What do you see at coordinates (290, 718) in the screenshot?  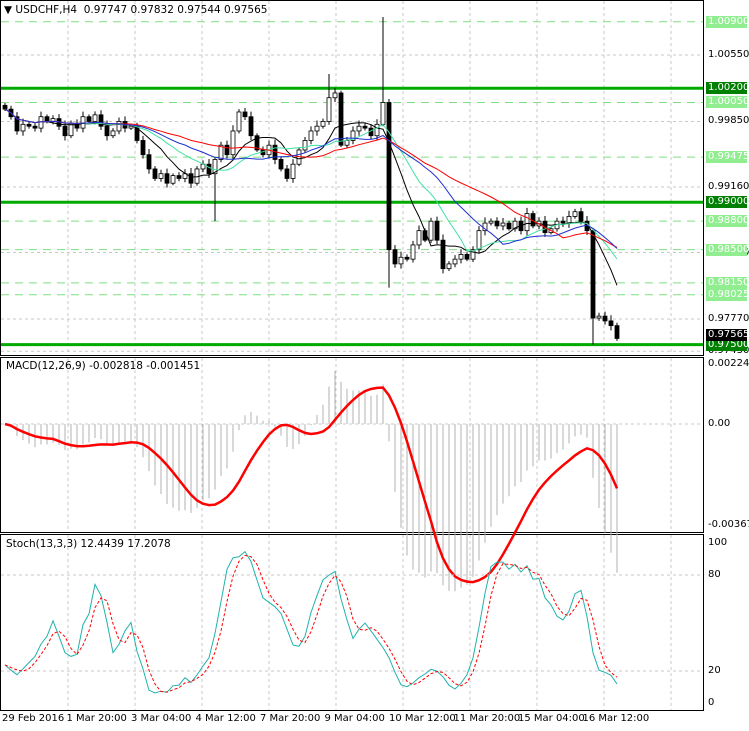 I see `time-axis-label: 7 Mar 20:00` at bounding box center [290, 718].